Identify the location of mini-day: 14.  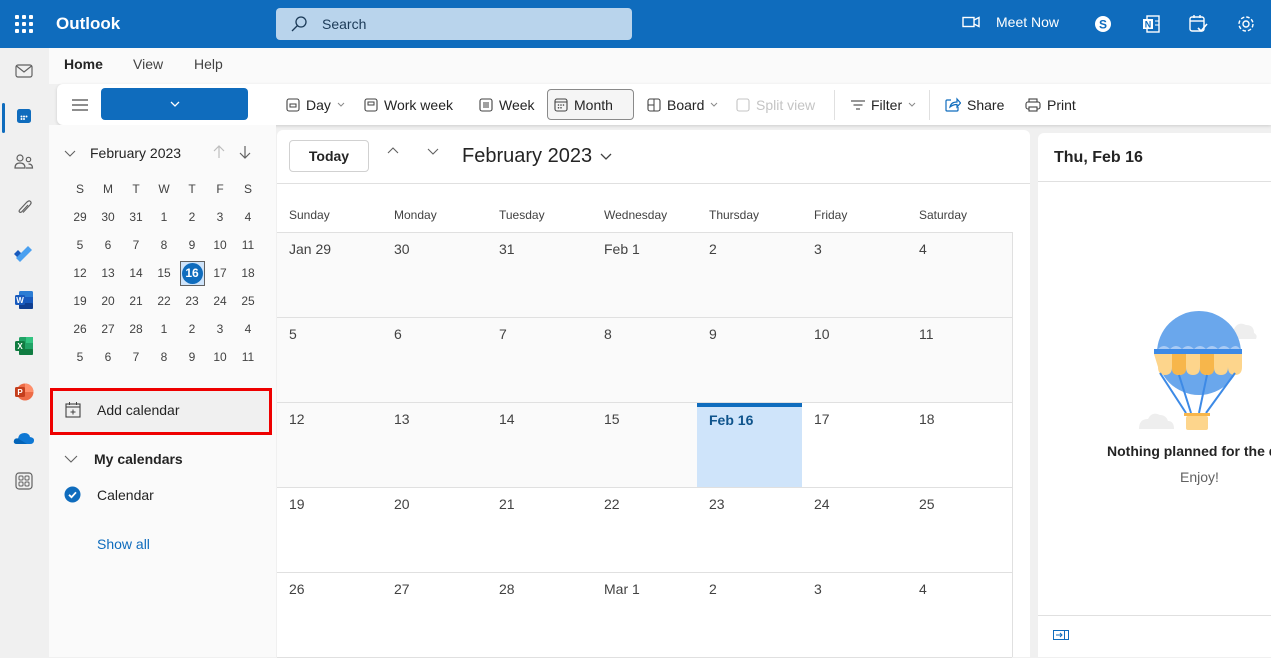
(136, 273).